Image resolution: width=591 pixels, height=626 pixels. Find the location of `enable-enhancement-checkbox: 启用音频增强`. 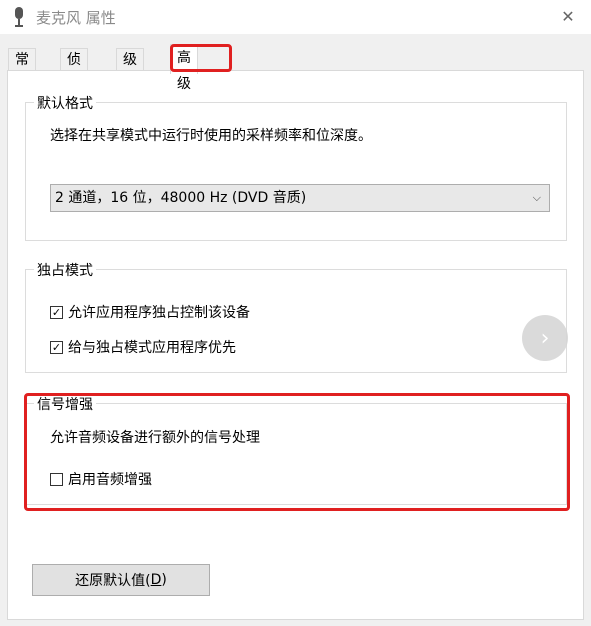

enable-enhancement-checkbox: 启用音频增强 is located at coordinates (101, 479).